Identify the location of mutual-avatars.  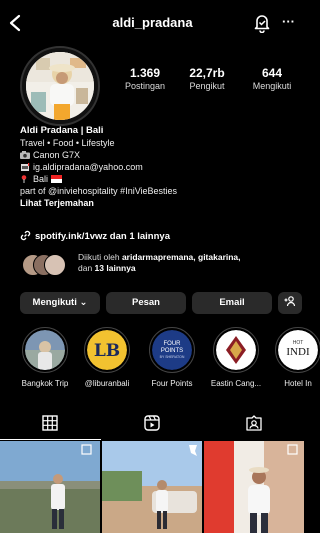
(44, 265).